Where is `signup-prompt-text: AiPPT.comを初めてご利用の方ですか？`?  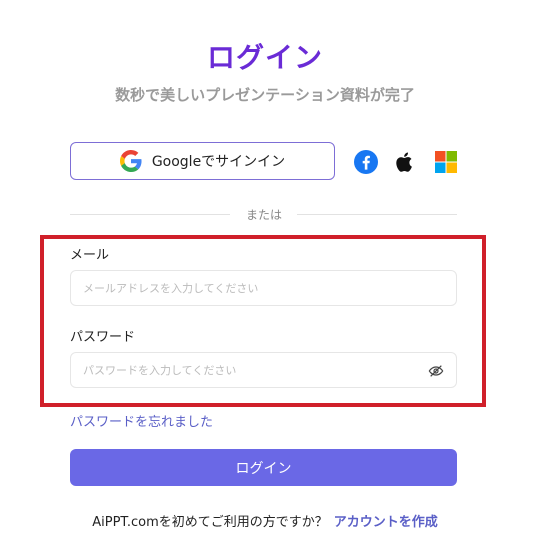 signup-prompt-text: AiPPT.comを初めてご利用の方ですか？ is located at coordinates (210, 522).